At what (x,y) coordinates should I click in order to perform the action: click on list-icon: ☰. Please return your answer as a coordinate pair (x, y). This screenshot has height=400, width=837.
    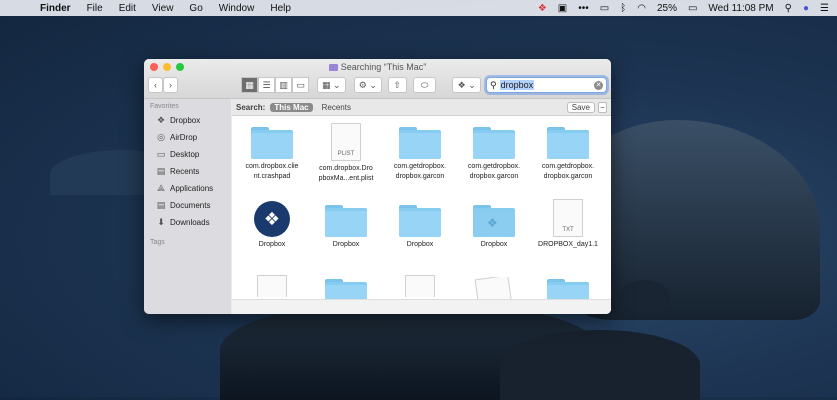
    Looking at the image, I should click on (266, 84).